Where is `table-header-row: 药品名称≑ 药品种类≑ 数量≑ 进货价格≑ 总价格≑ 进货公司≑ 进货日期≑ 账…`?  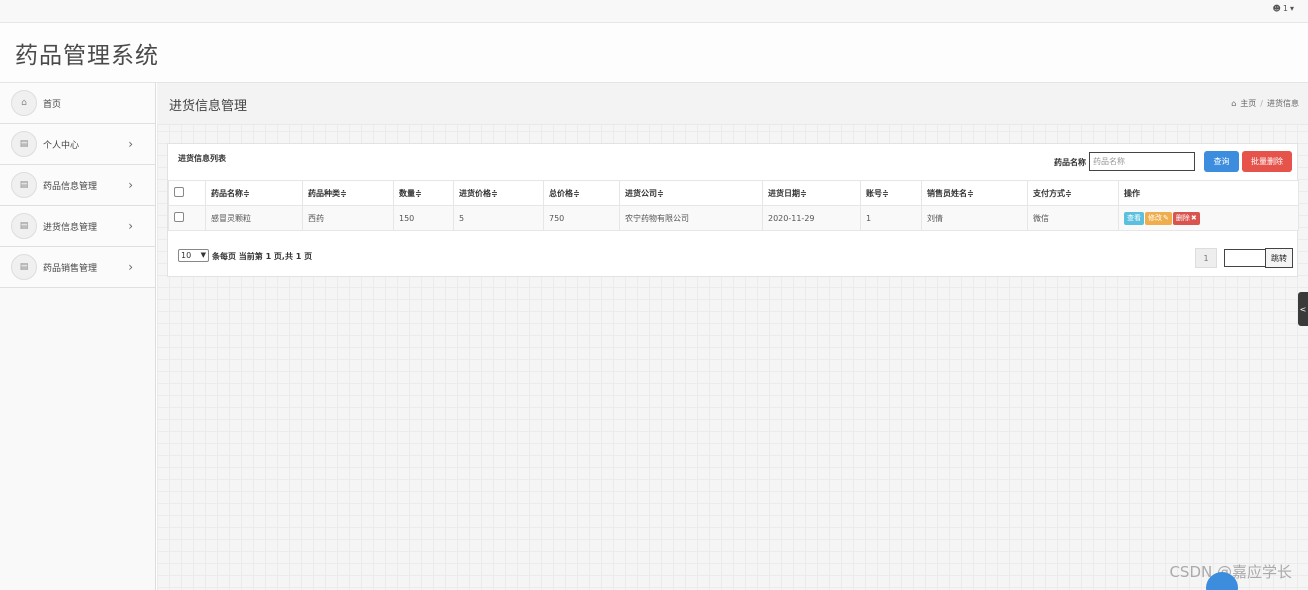 table-header-row: 药品名称≑ 药品种类≑ 数量≑ 进货价格≑ 总价格≑ 进货公司≑ 进货日期≑ 账… is located at coordinates (733, 193).